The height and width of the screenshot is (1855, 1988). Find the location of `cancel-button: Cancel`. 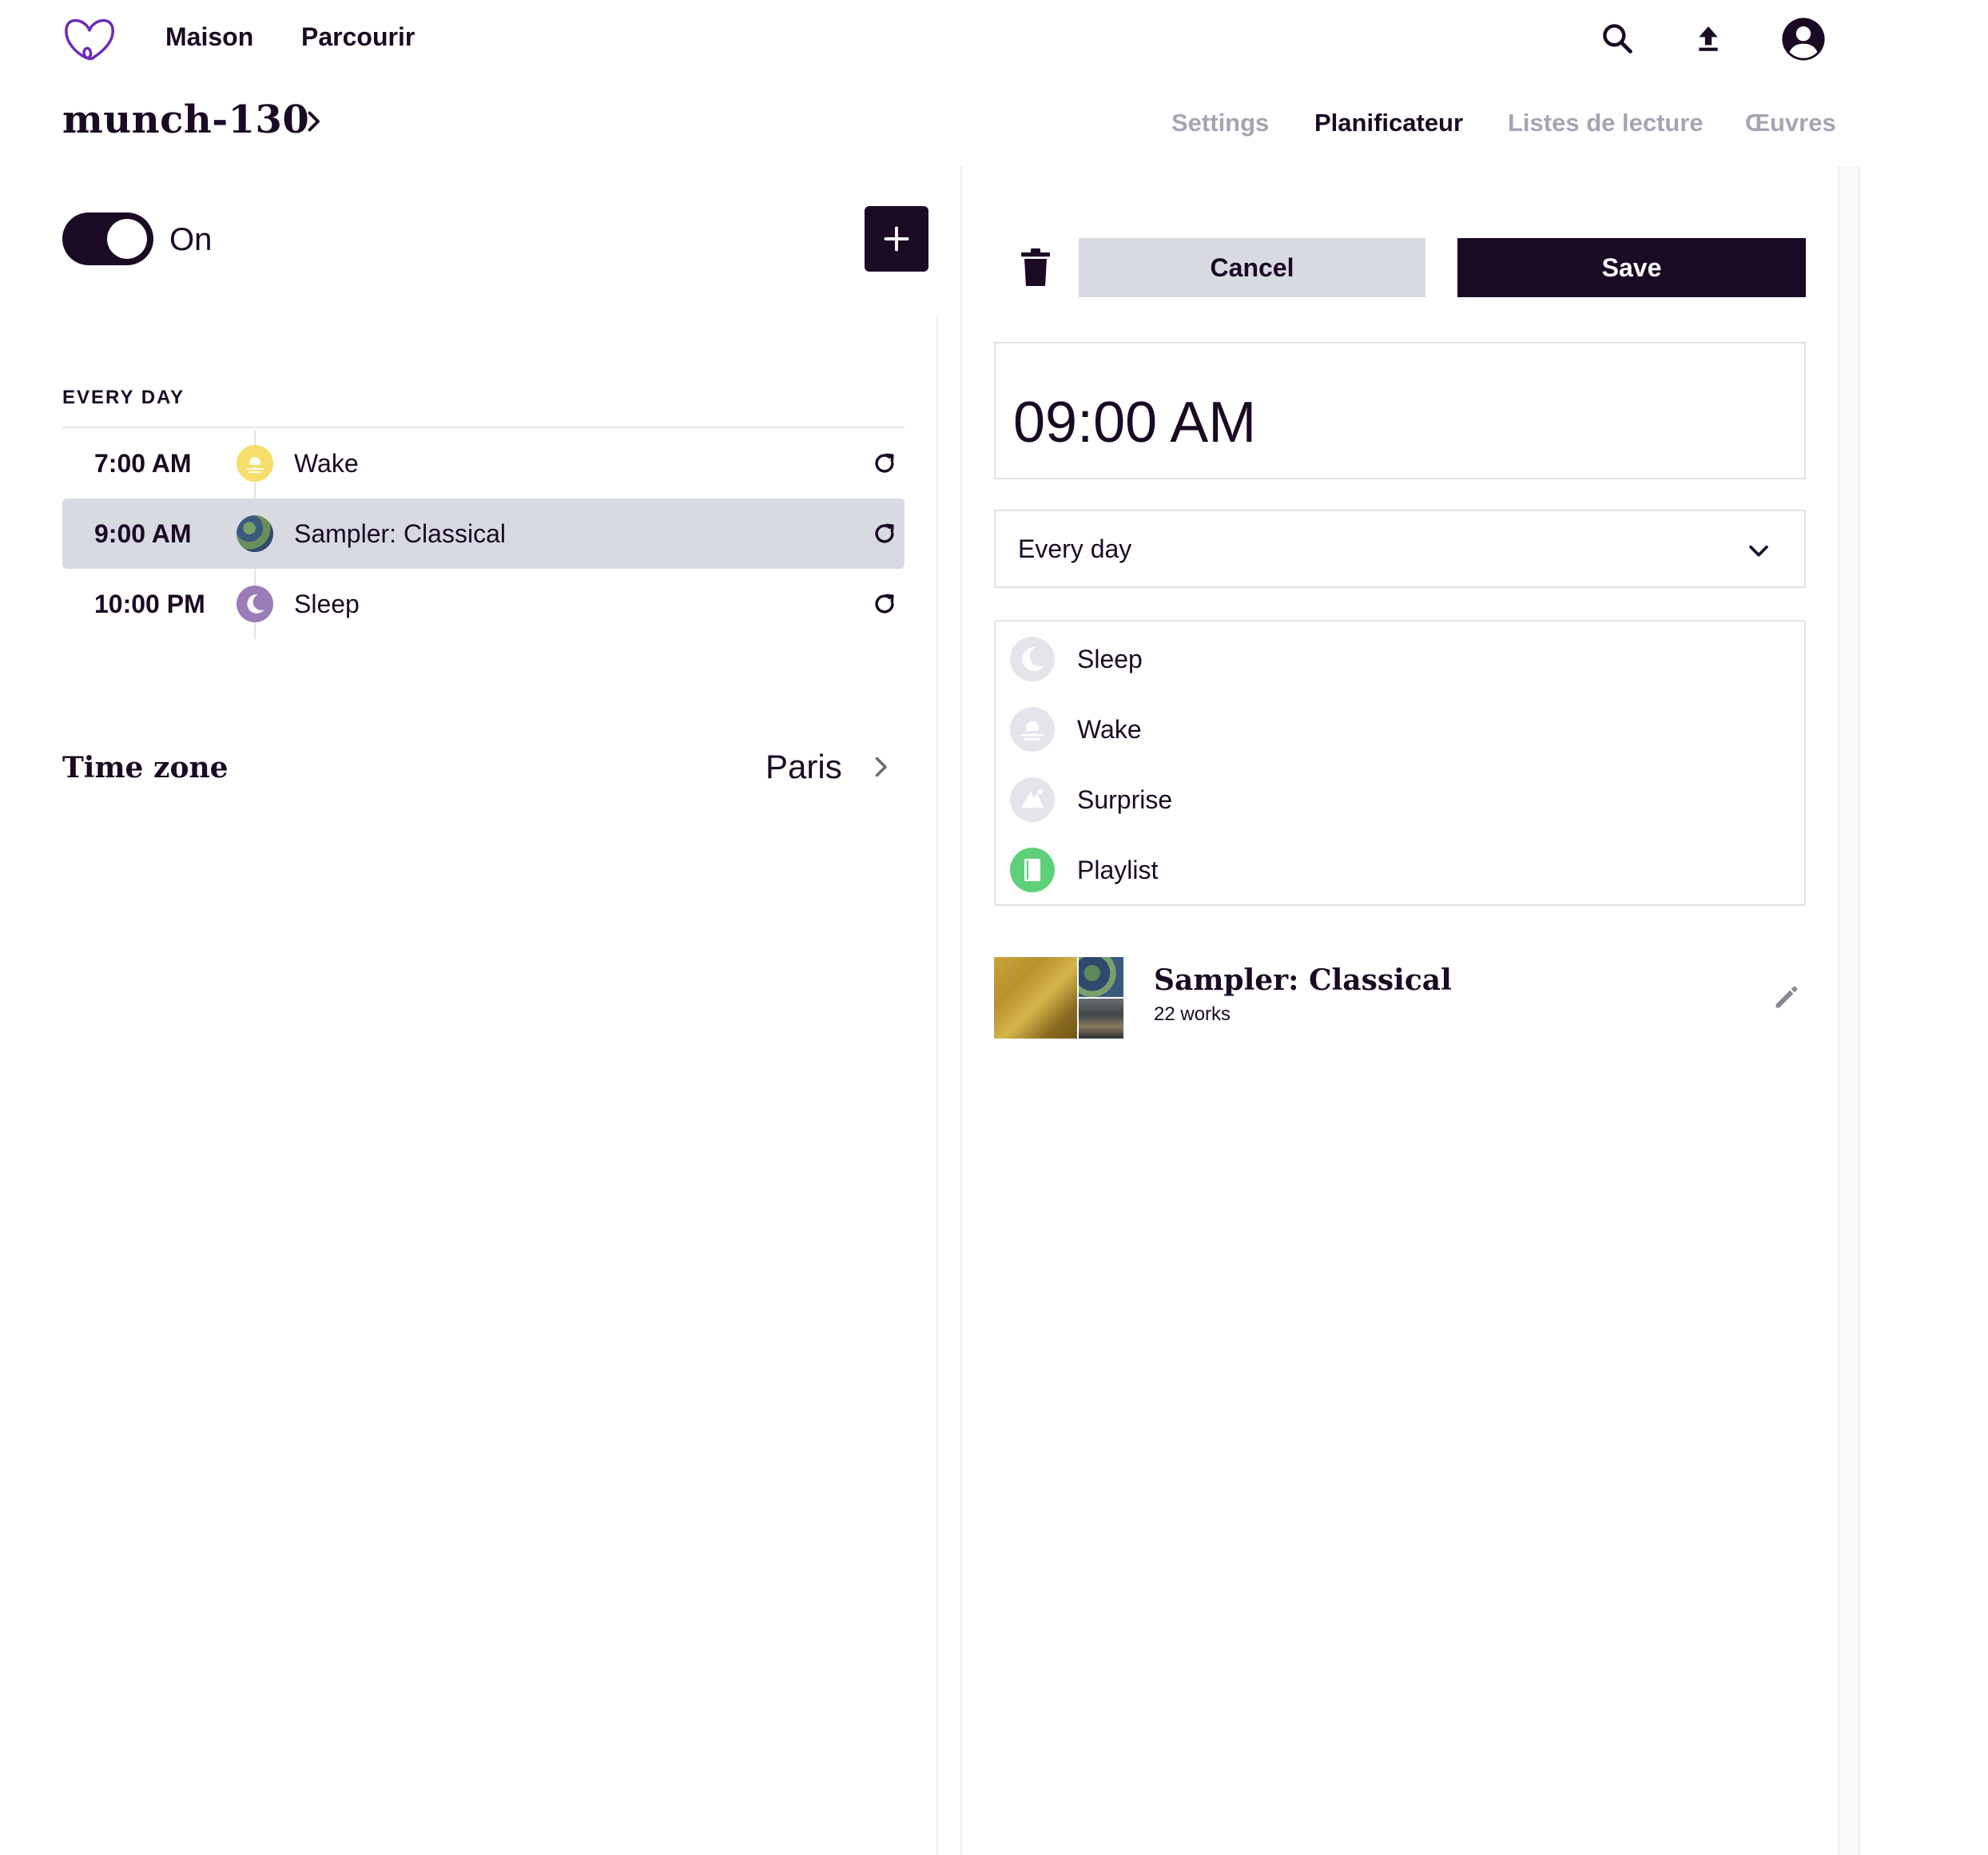

cancel-button: Cancel is located at coordinates (1252, 267).